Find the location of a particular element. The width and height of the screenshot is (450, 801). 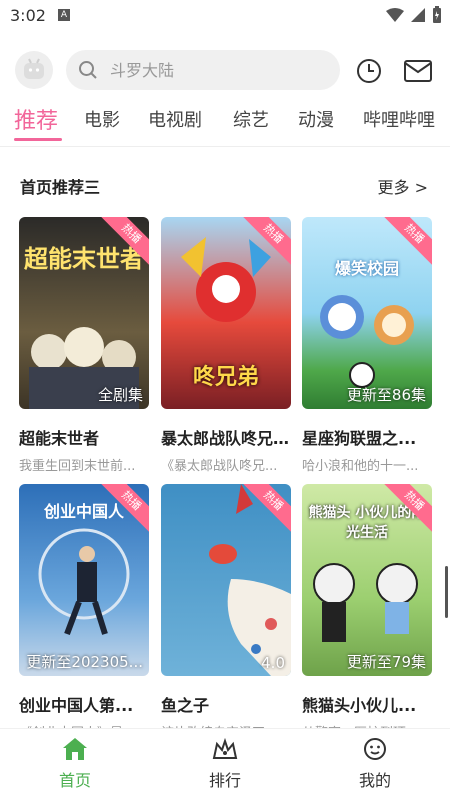

rating-note: 4.0 is located at coordinates (273, 663).